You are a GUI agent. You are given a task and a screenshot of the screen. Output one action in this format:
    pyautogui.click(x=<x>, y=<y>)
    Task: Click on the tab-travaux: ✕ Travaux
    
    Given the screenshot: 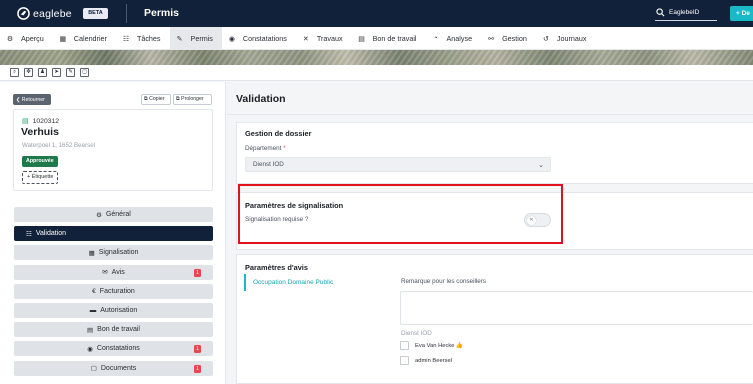 What is the action you would take?
    pyautogui.click(x=324, y=38)
    